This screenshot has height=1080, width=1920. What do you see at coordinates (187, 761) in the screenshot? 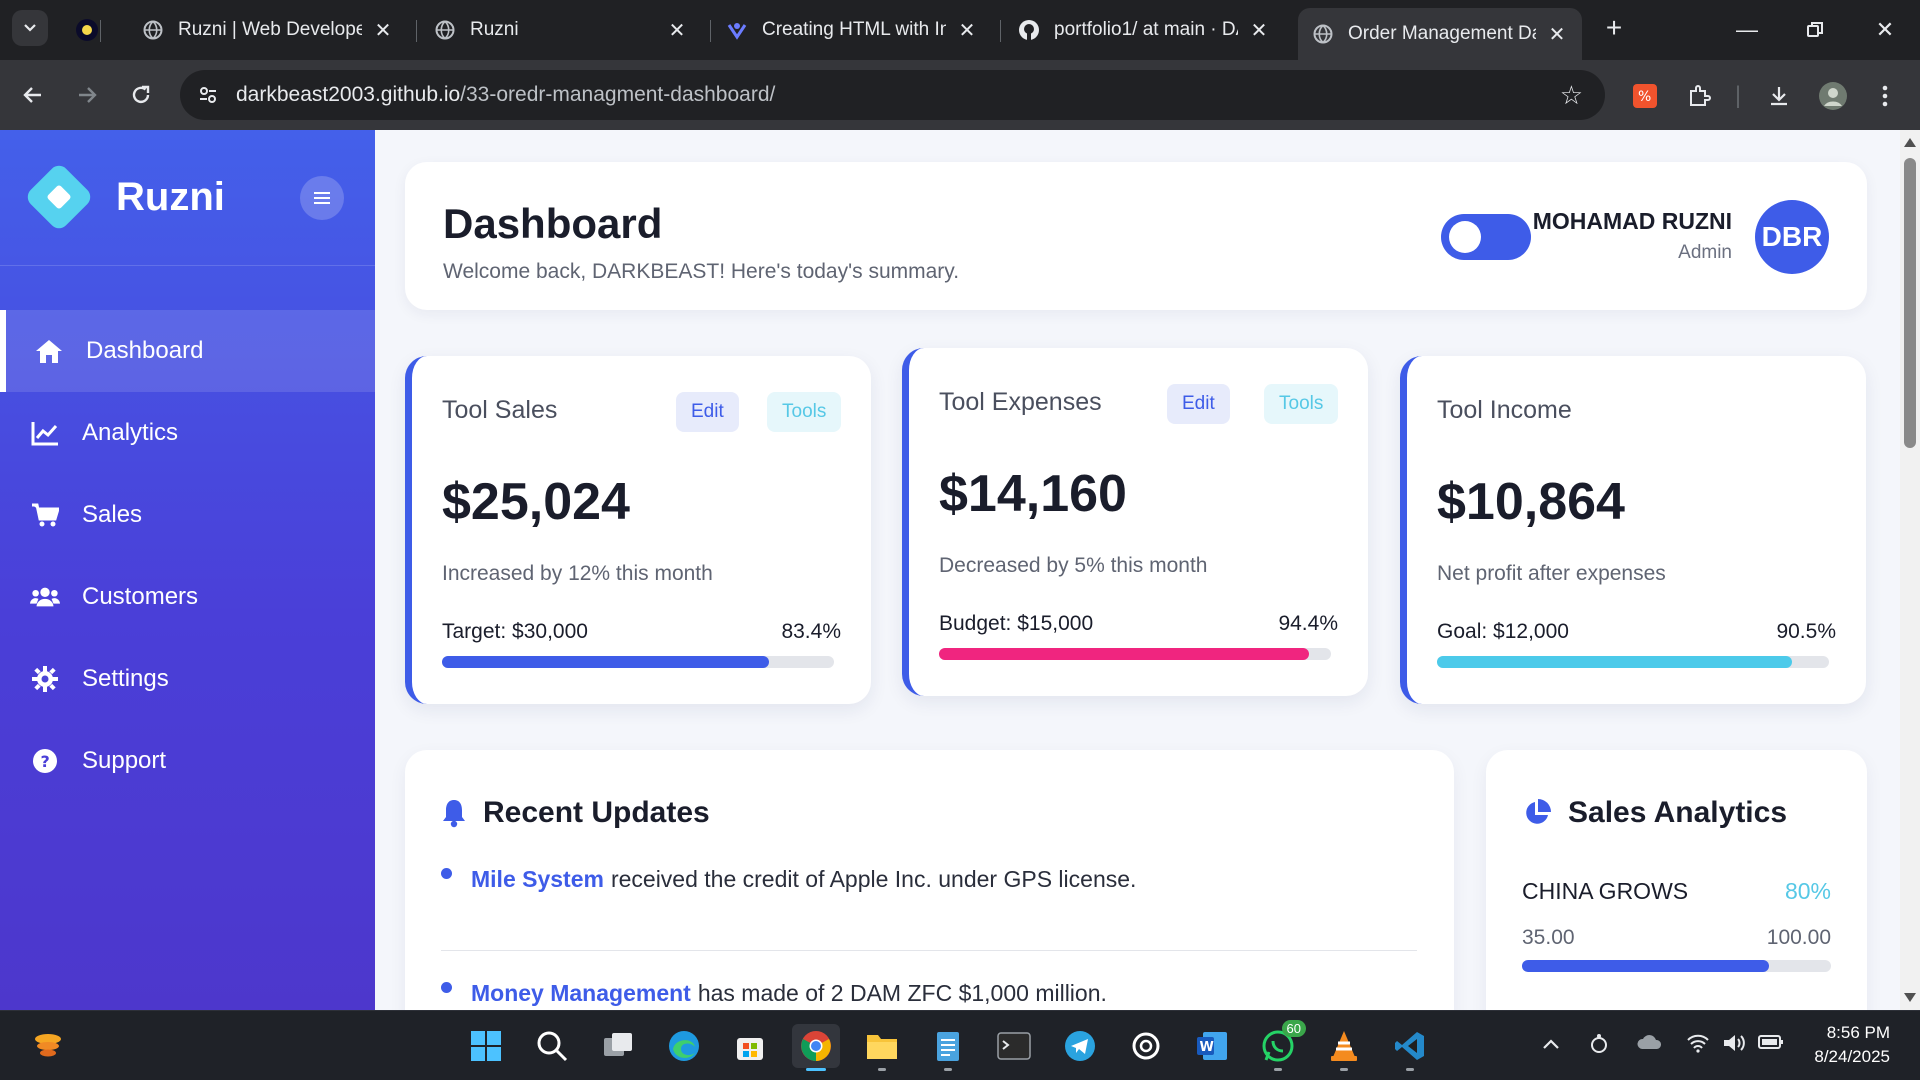
I see `sidebar-item-support: ? Support` at bounding box center [187, 761].